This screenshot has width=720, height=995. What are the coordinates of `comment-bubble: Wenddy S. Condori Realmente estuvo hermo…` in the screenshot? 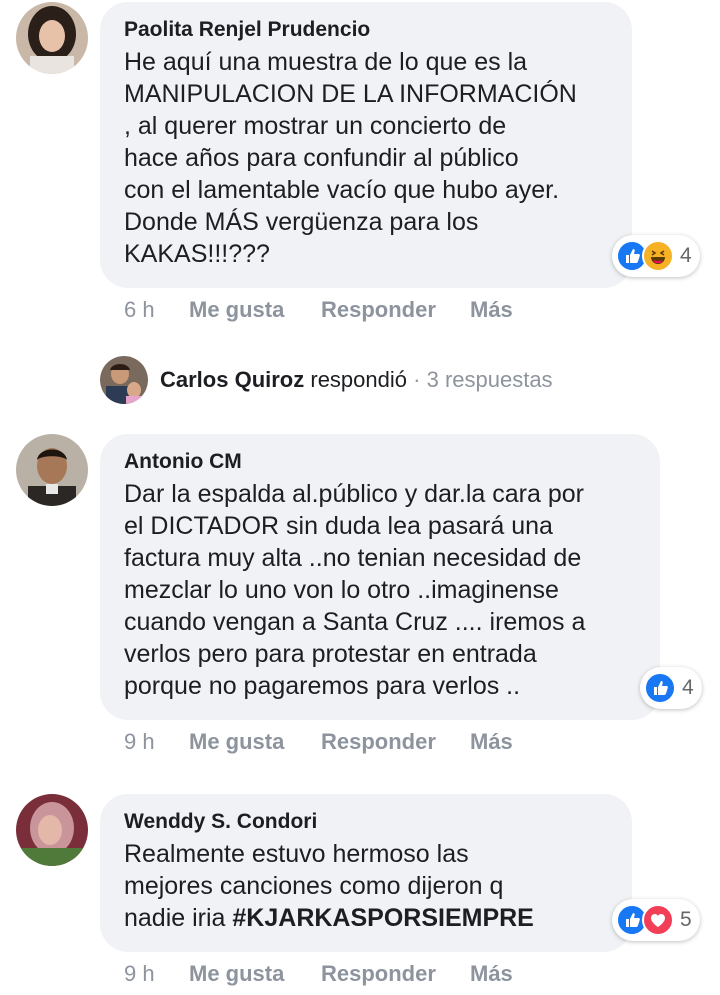 It's located at (366, 873).